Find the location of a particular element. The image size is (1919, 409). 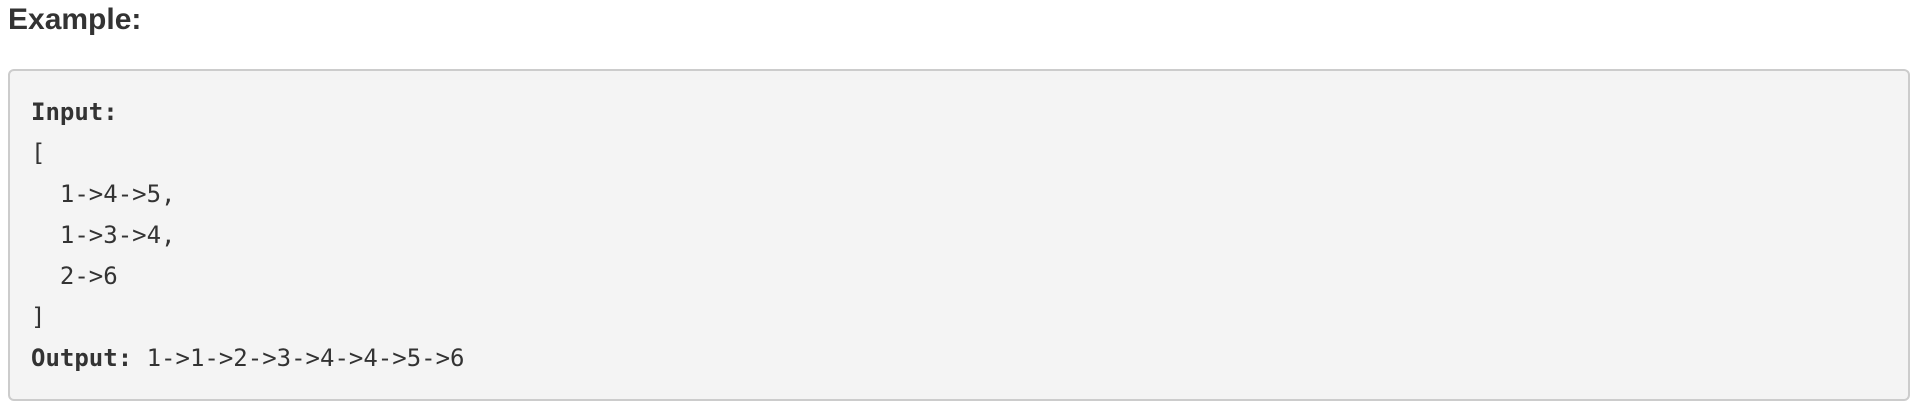

input-line: Input: is located at coordinates (969, 112).